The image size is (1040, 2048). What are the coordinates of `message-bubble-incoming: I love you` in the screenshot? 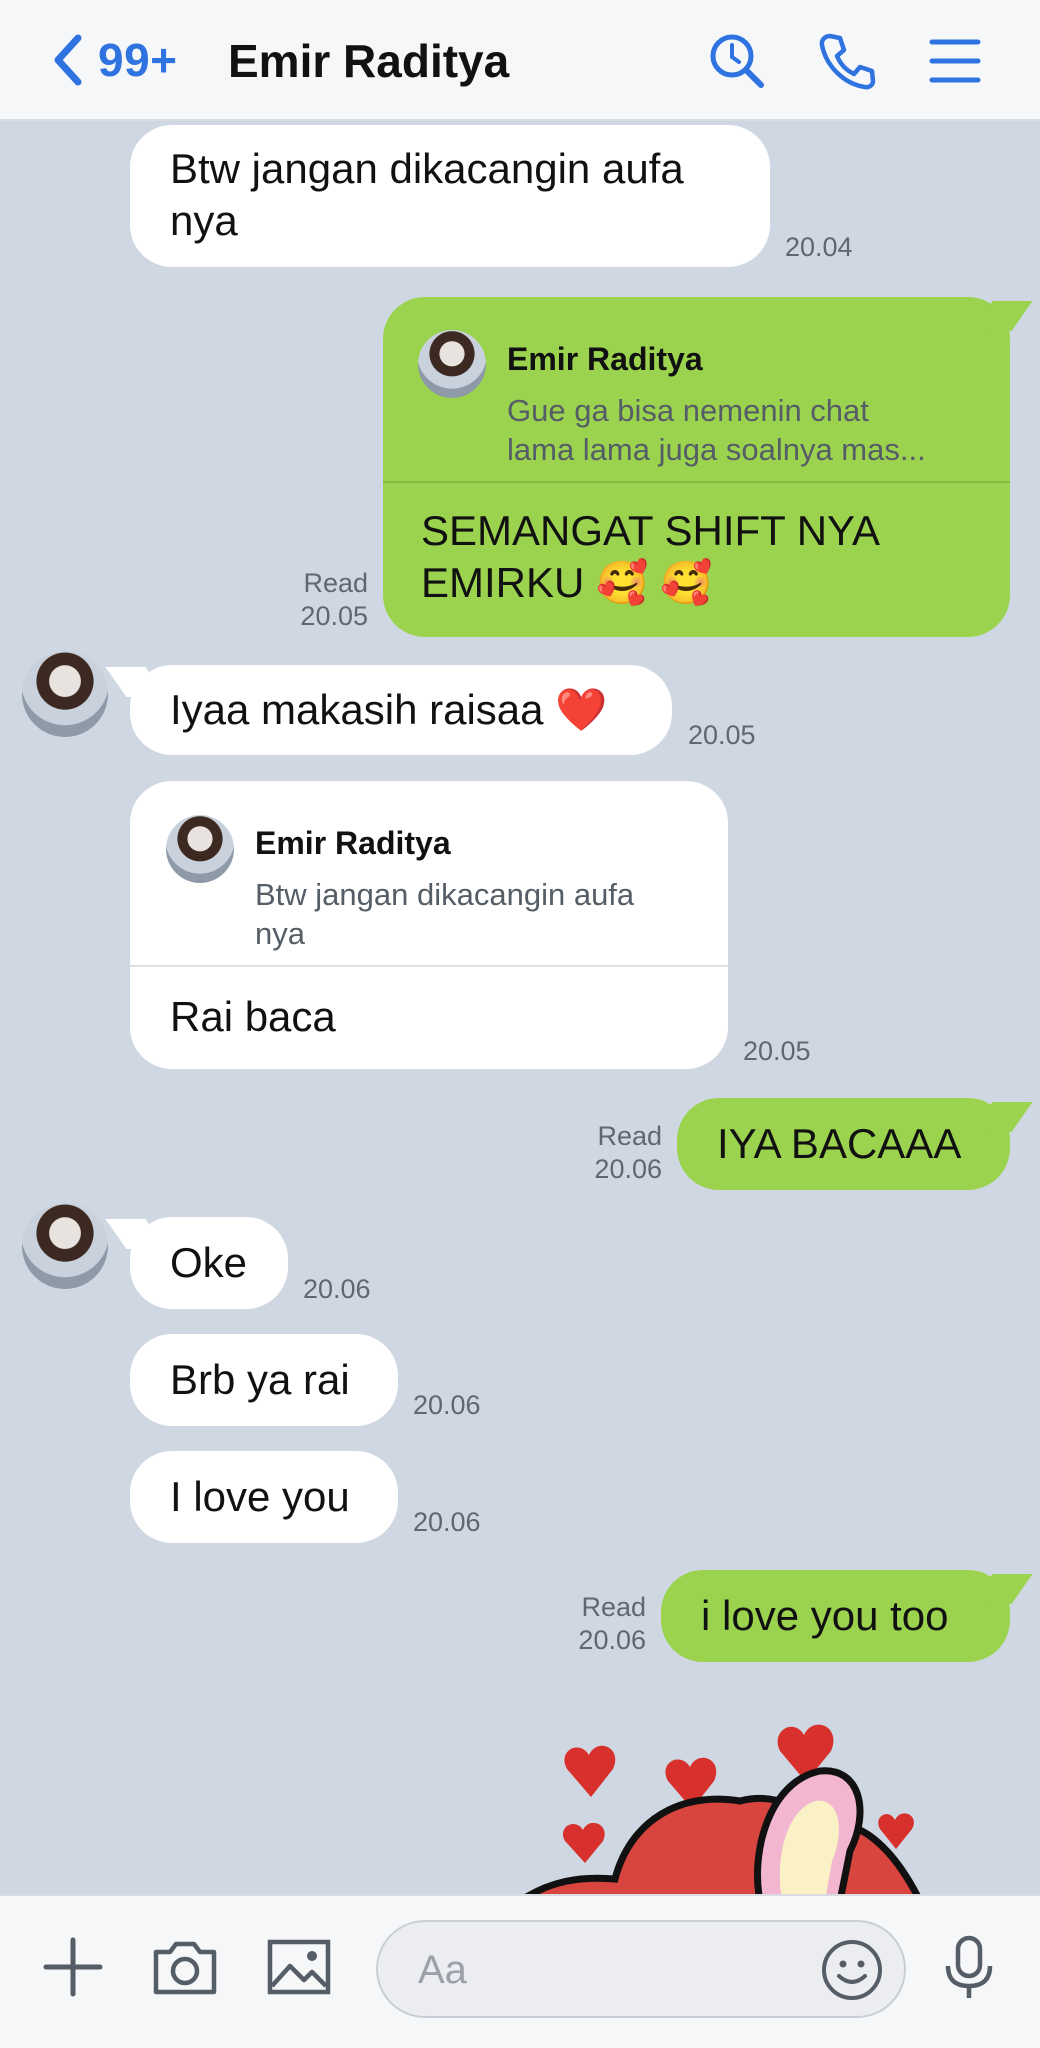 It's located at (264, 1497).